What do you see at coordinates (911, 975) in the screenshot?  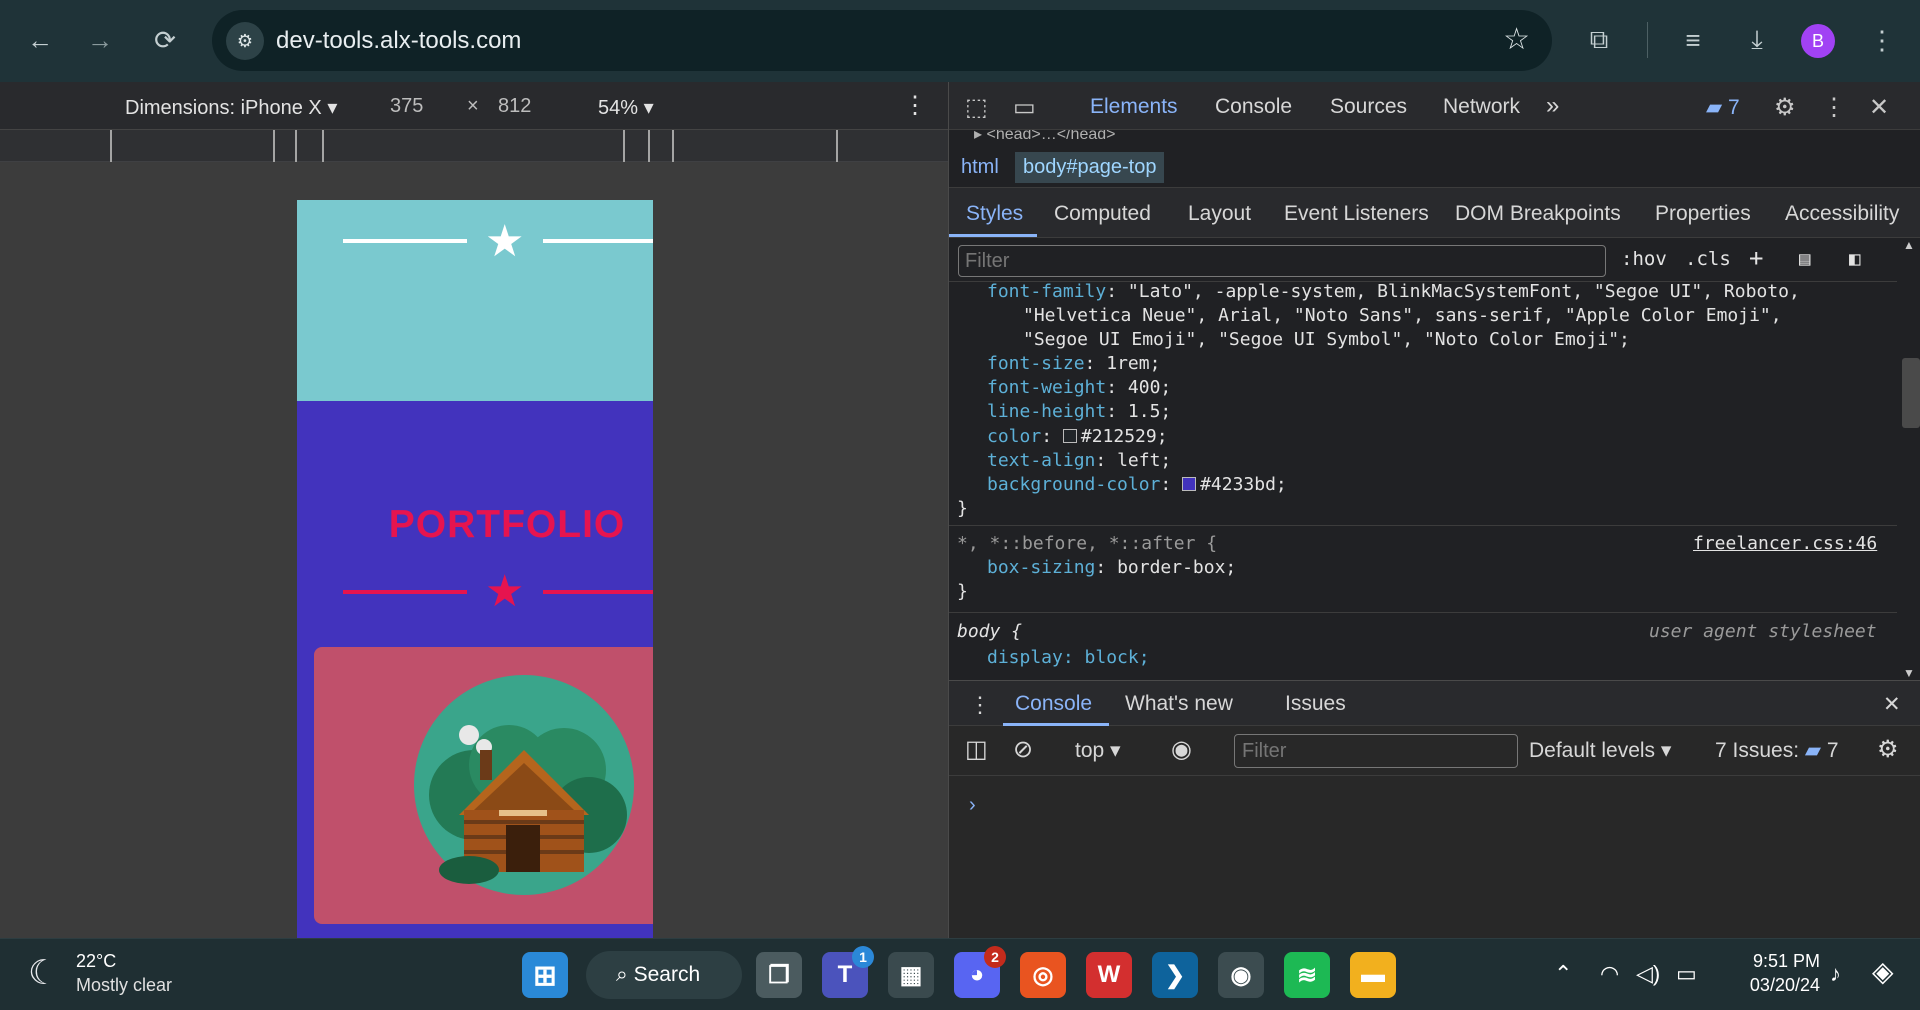 I see `store-icon: ▦` at bounding box center [911, 975].